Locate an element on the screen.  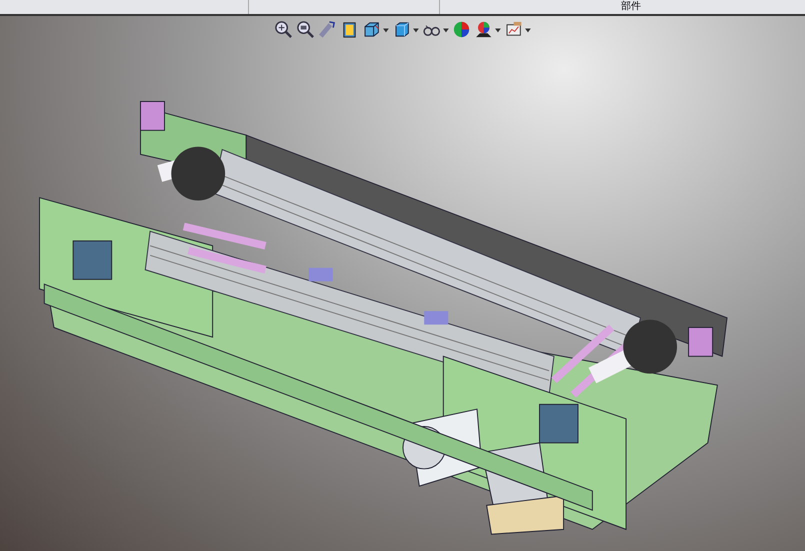
view-orientation-icon is located at coordinates (375, 29).